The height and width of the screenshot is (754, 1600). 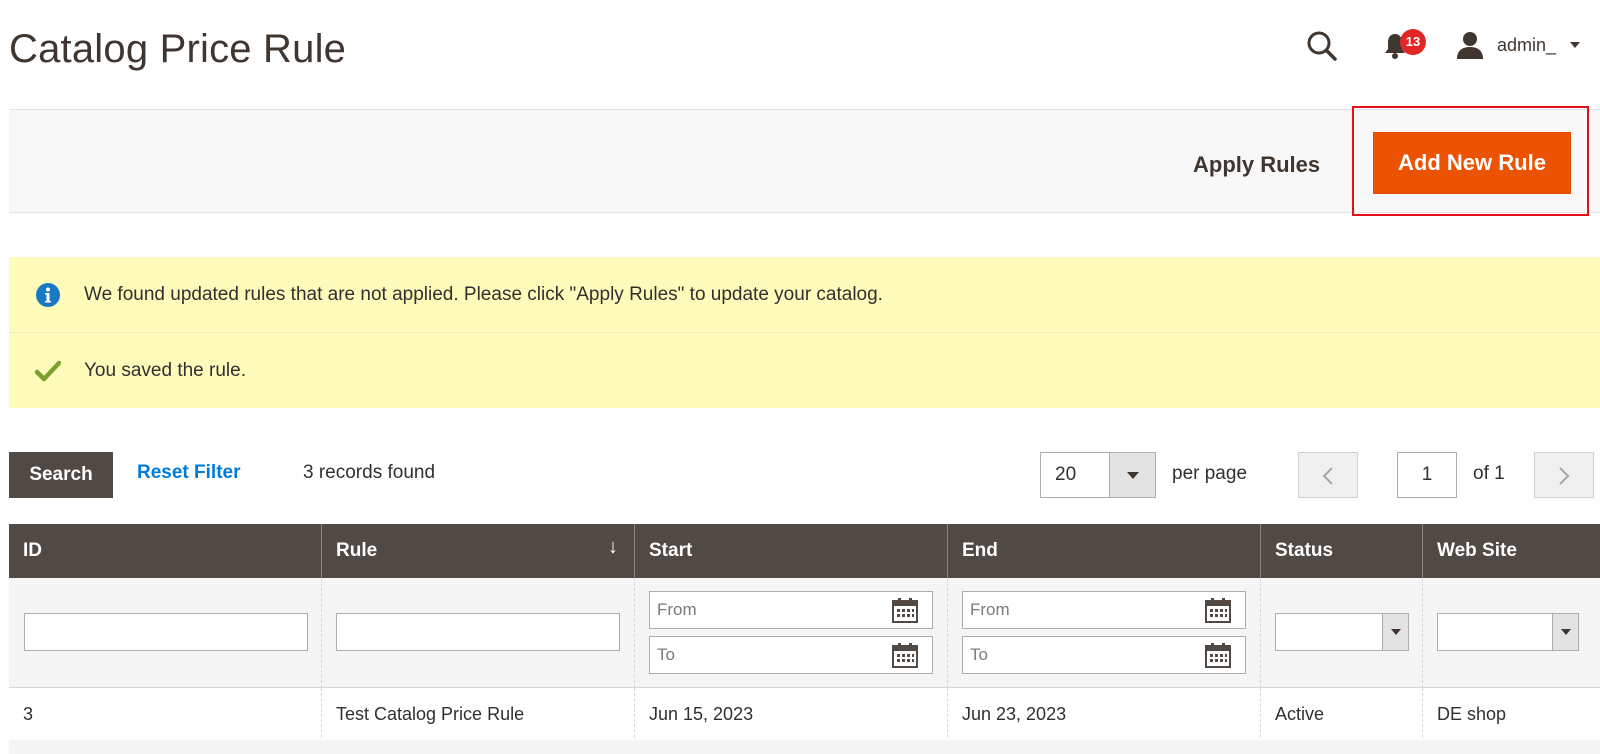 What do you see at coordinates (1104, 718) in the screenshot?
I see `cell-end: Jun 23, 2023` at bounding box center [1104, 718].